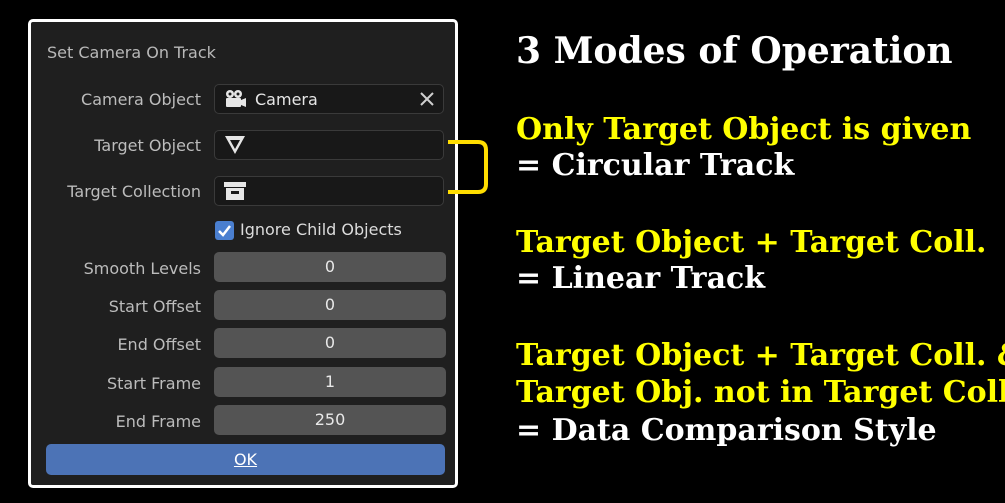  I want to click on mode-3-condition-2: Target Obj. not in Target Coll., so click(760, 392).